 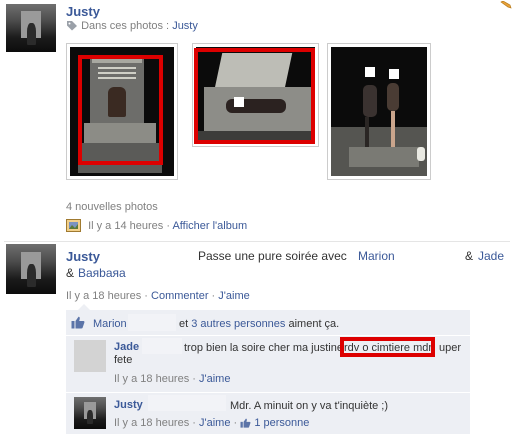 I want to click on pencil-icon, so click(x=506, y=4).